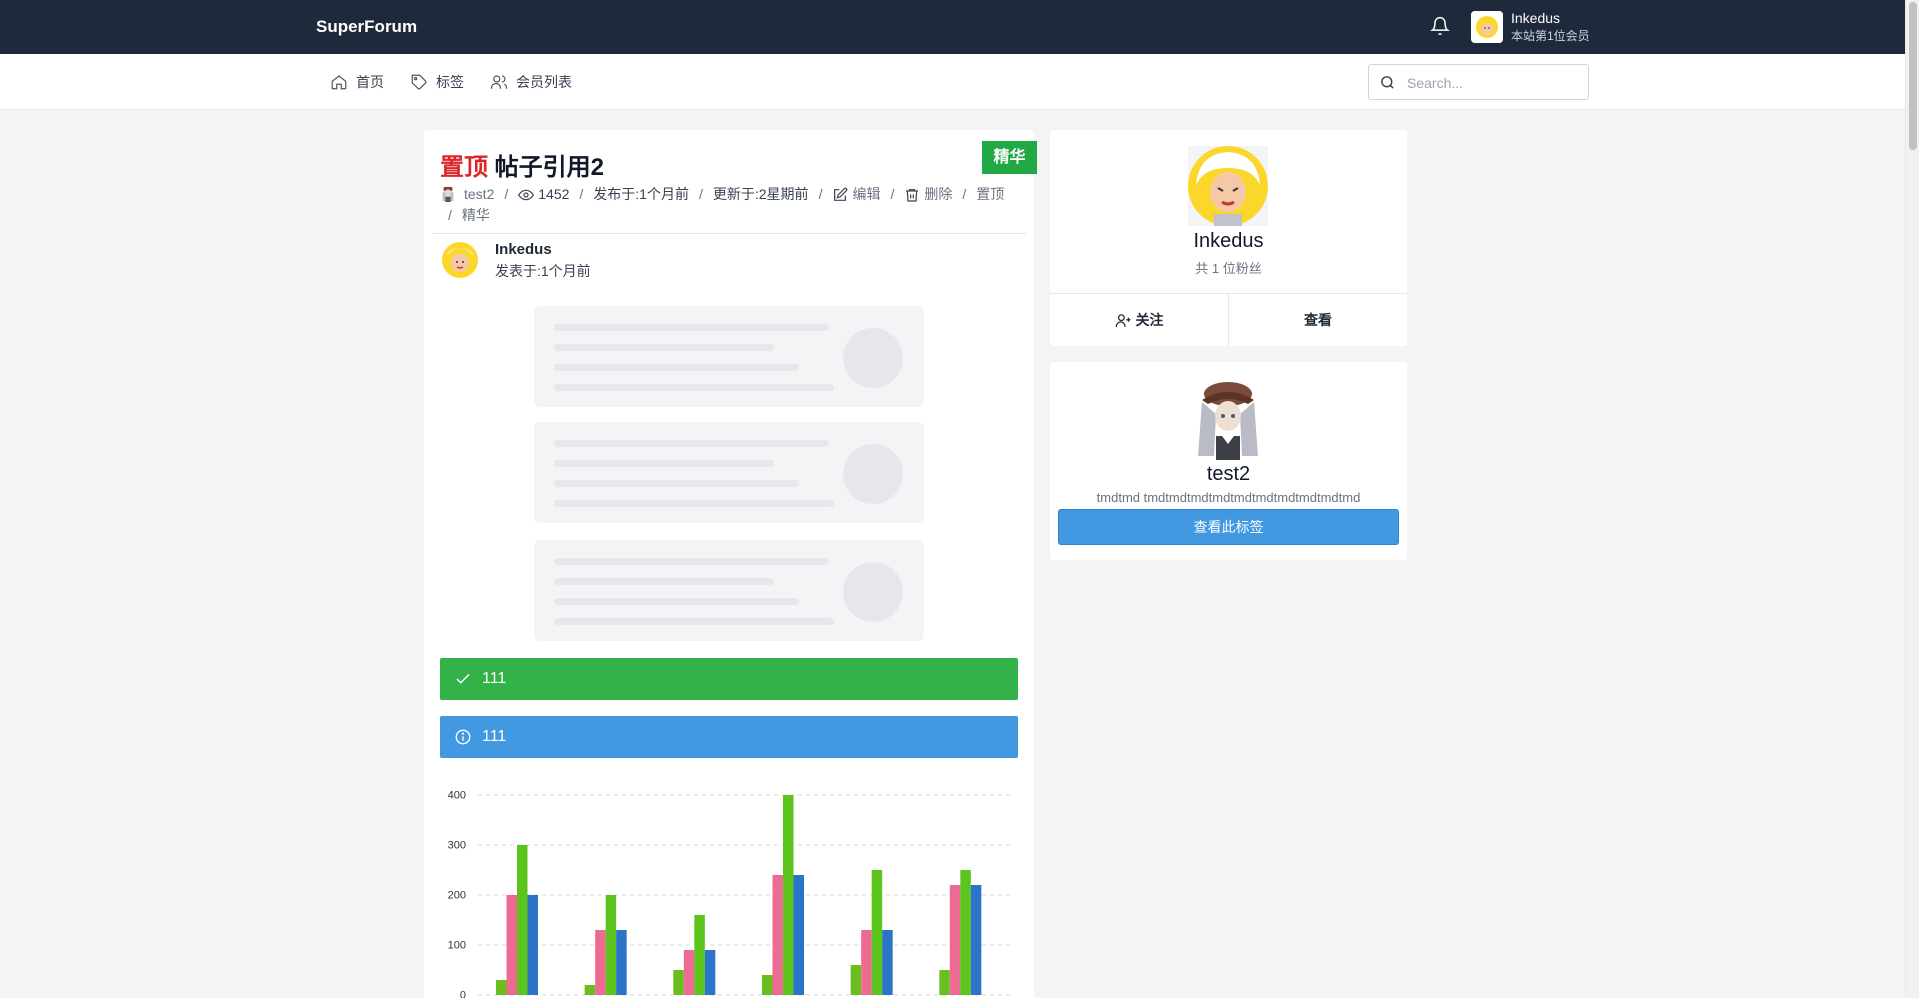 The image size is (1919, 998). Describe the element at coordinates (543, 271) in the screenshot. I see `author-time: 发表于:1个月前` at that location.